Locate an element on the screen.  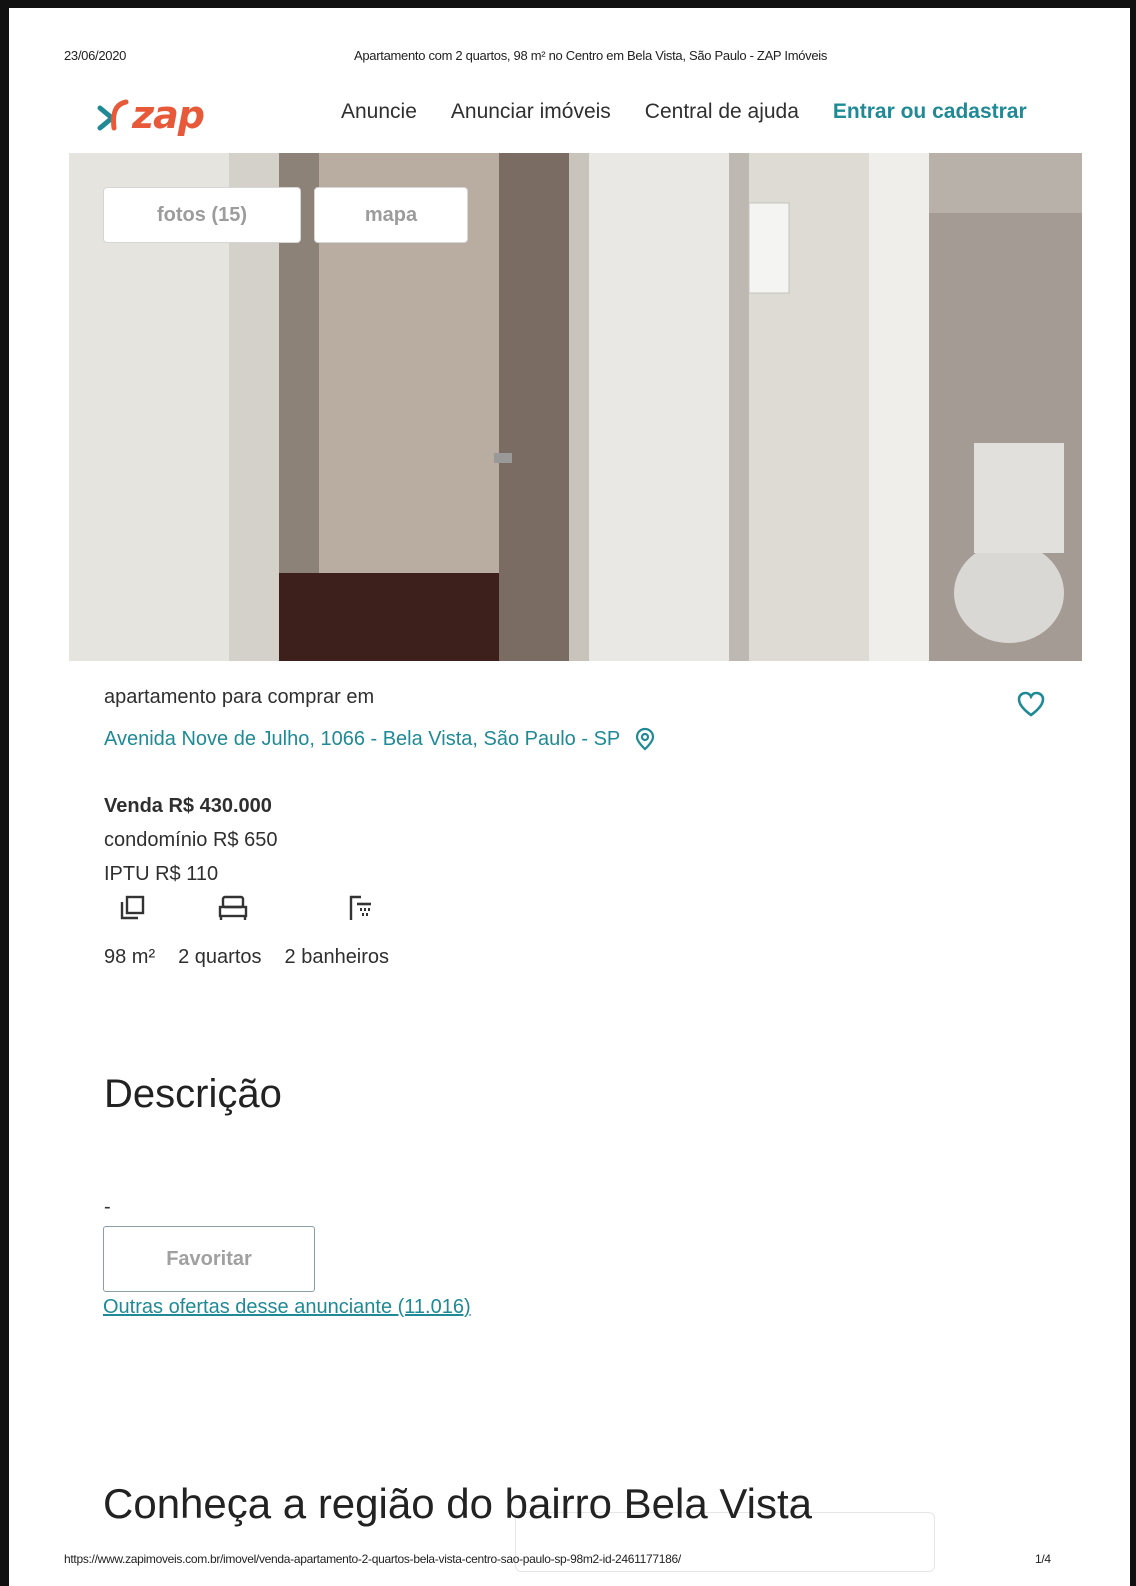
description-heading: Descrição is located at coordinates (193, 1094).